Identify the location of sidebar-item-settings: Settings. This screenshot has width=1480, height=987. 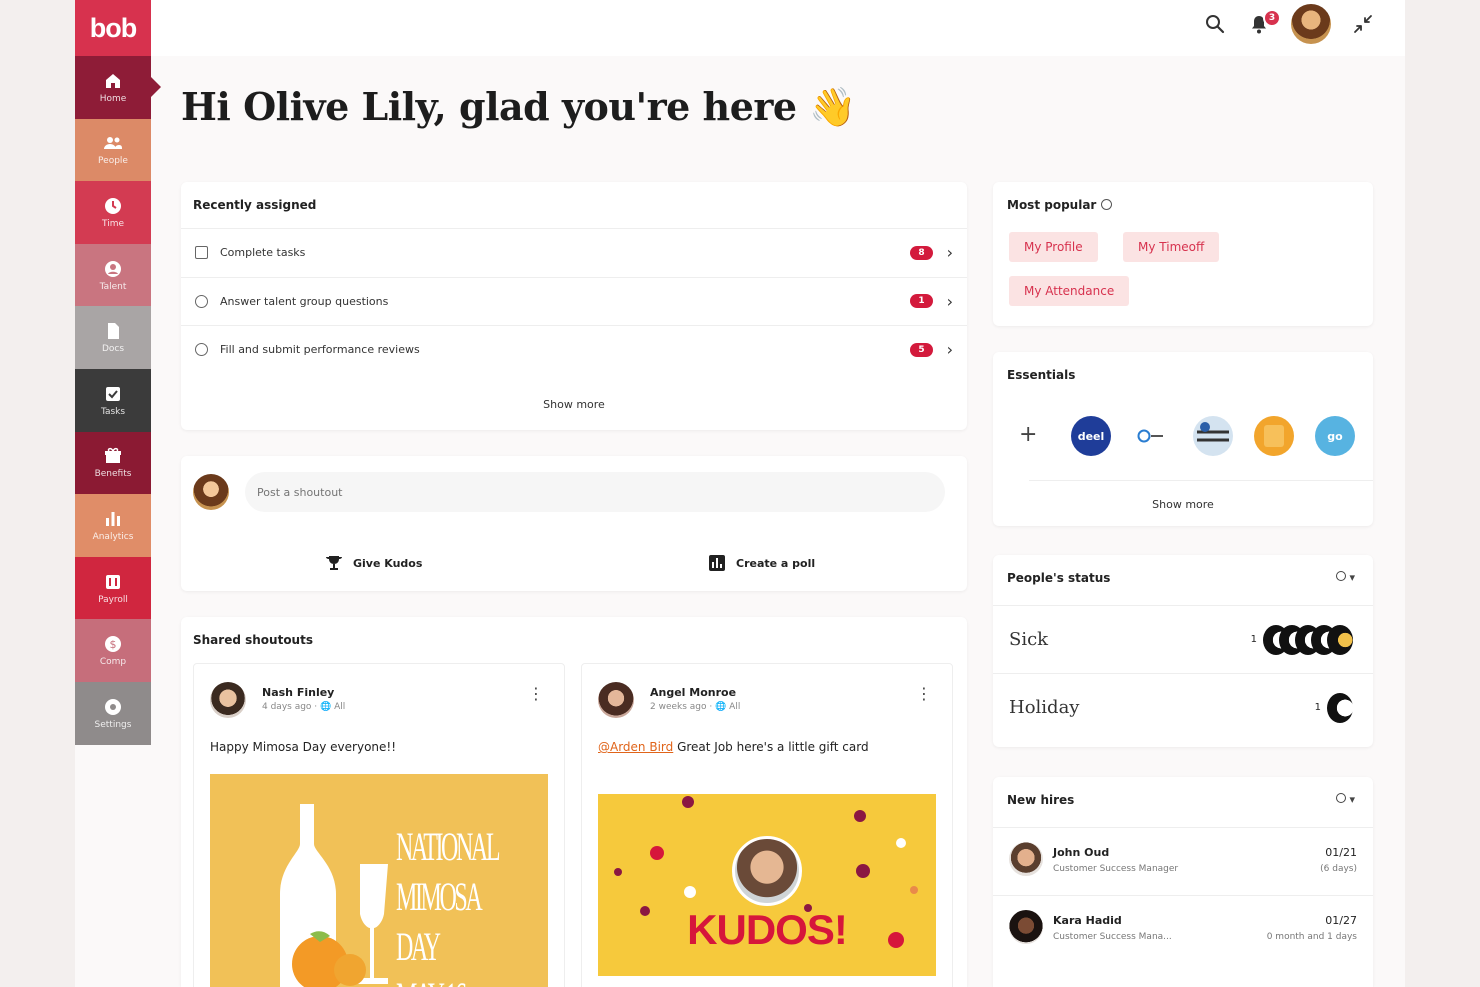
(113, 713).